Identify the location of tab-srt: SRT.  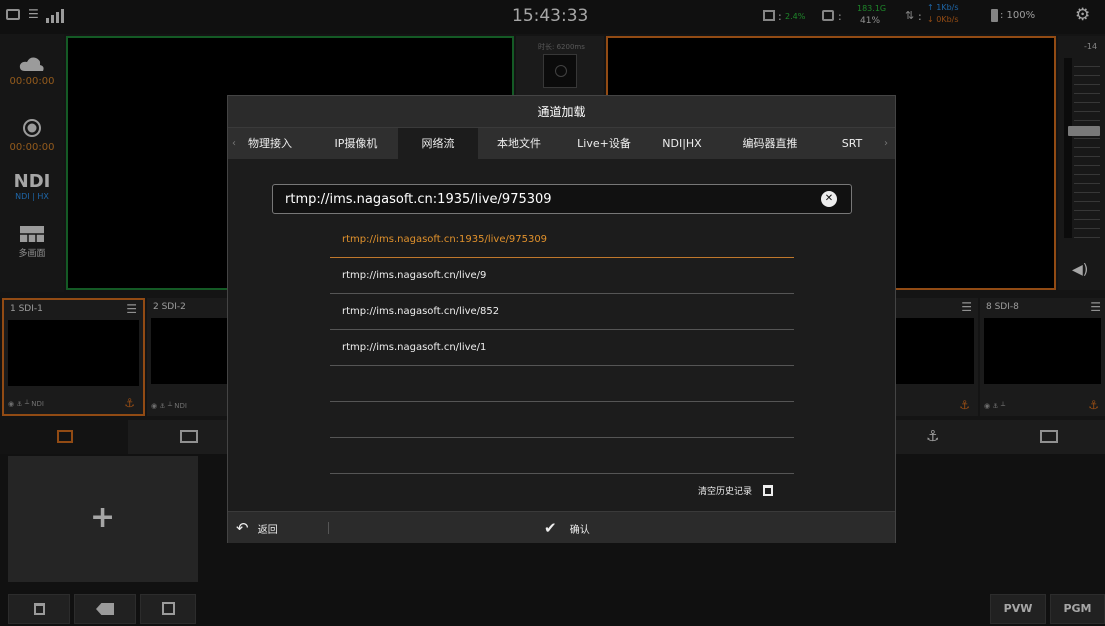
(852, 143).